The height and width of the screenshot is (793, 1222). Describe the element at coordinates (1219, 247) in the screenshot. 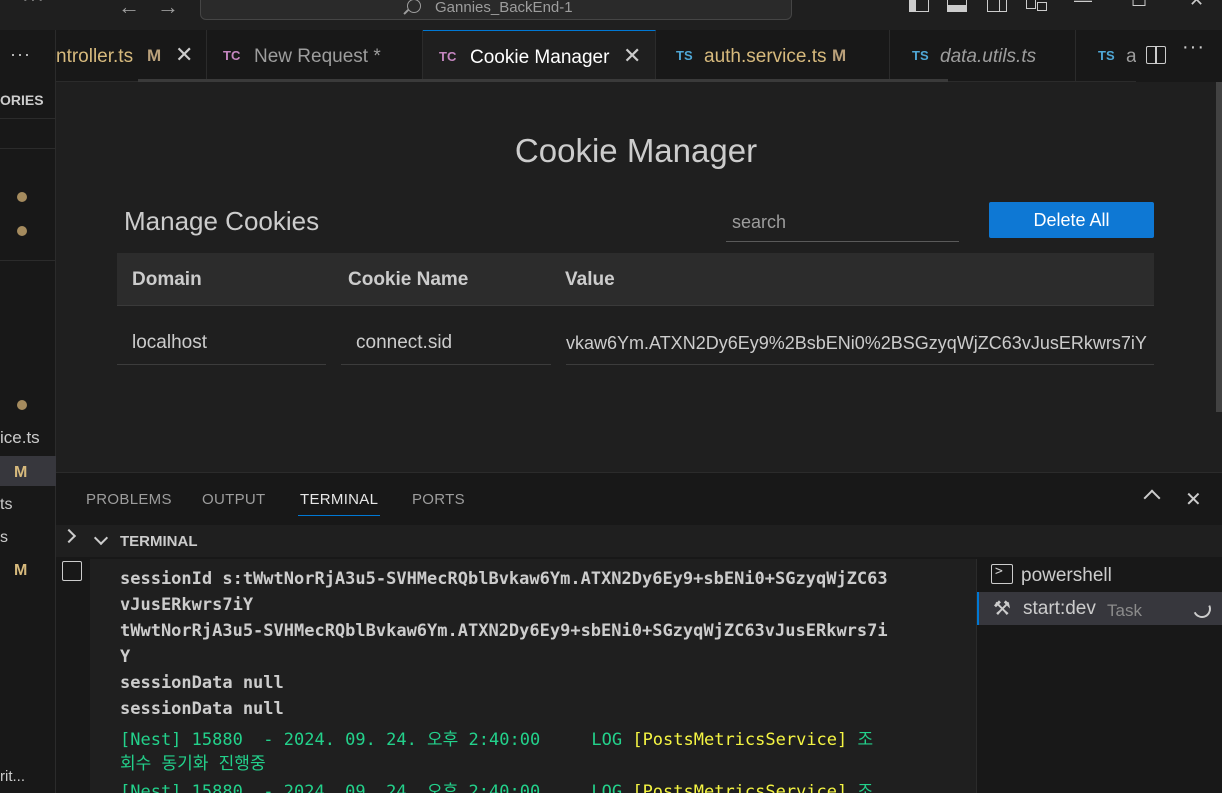

I see `editor-scrollbar` at that location.